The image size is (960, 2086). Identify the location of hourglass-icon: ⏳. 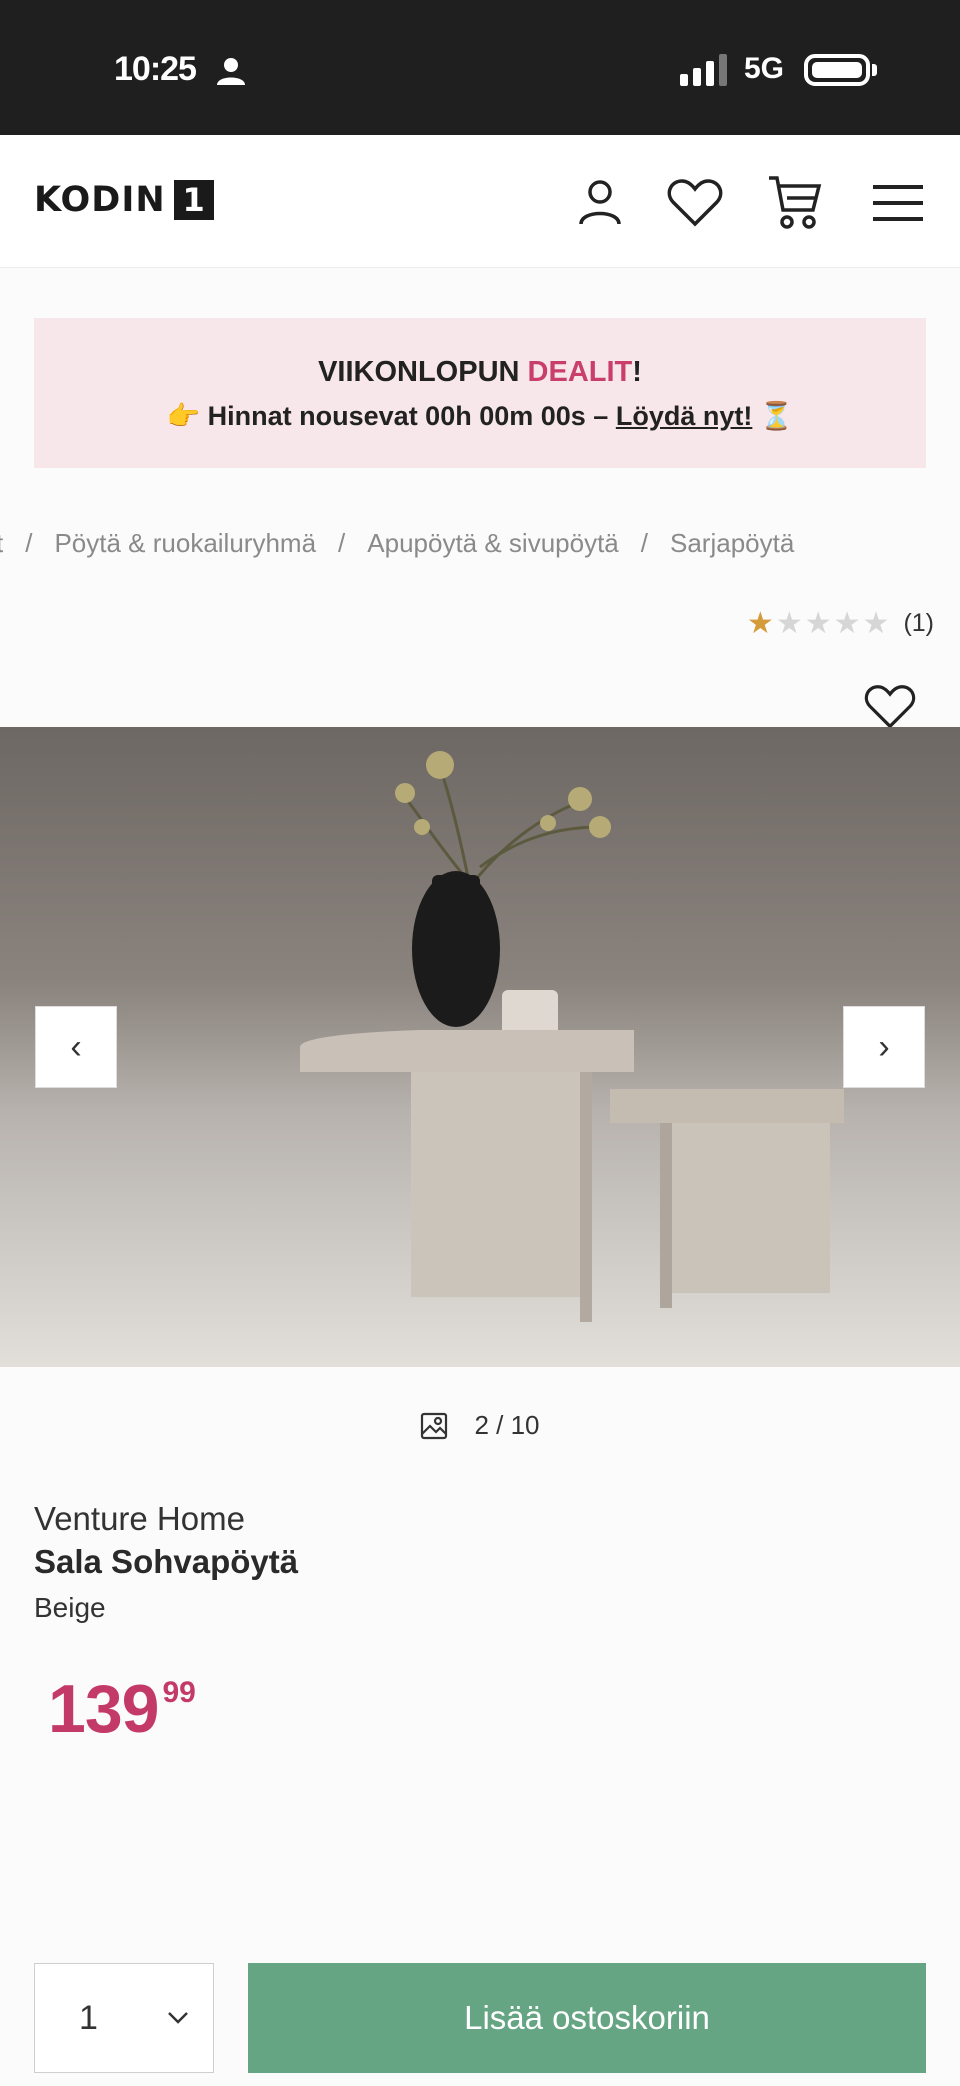
(776, 416).